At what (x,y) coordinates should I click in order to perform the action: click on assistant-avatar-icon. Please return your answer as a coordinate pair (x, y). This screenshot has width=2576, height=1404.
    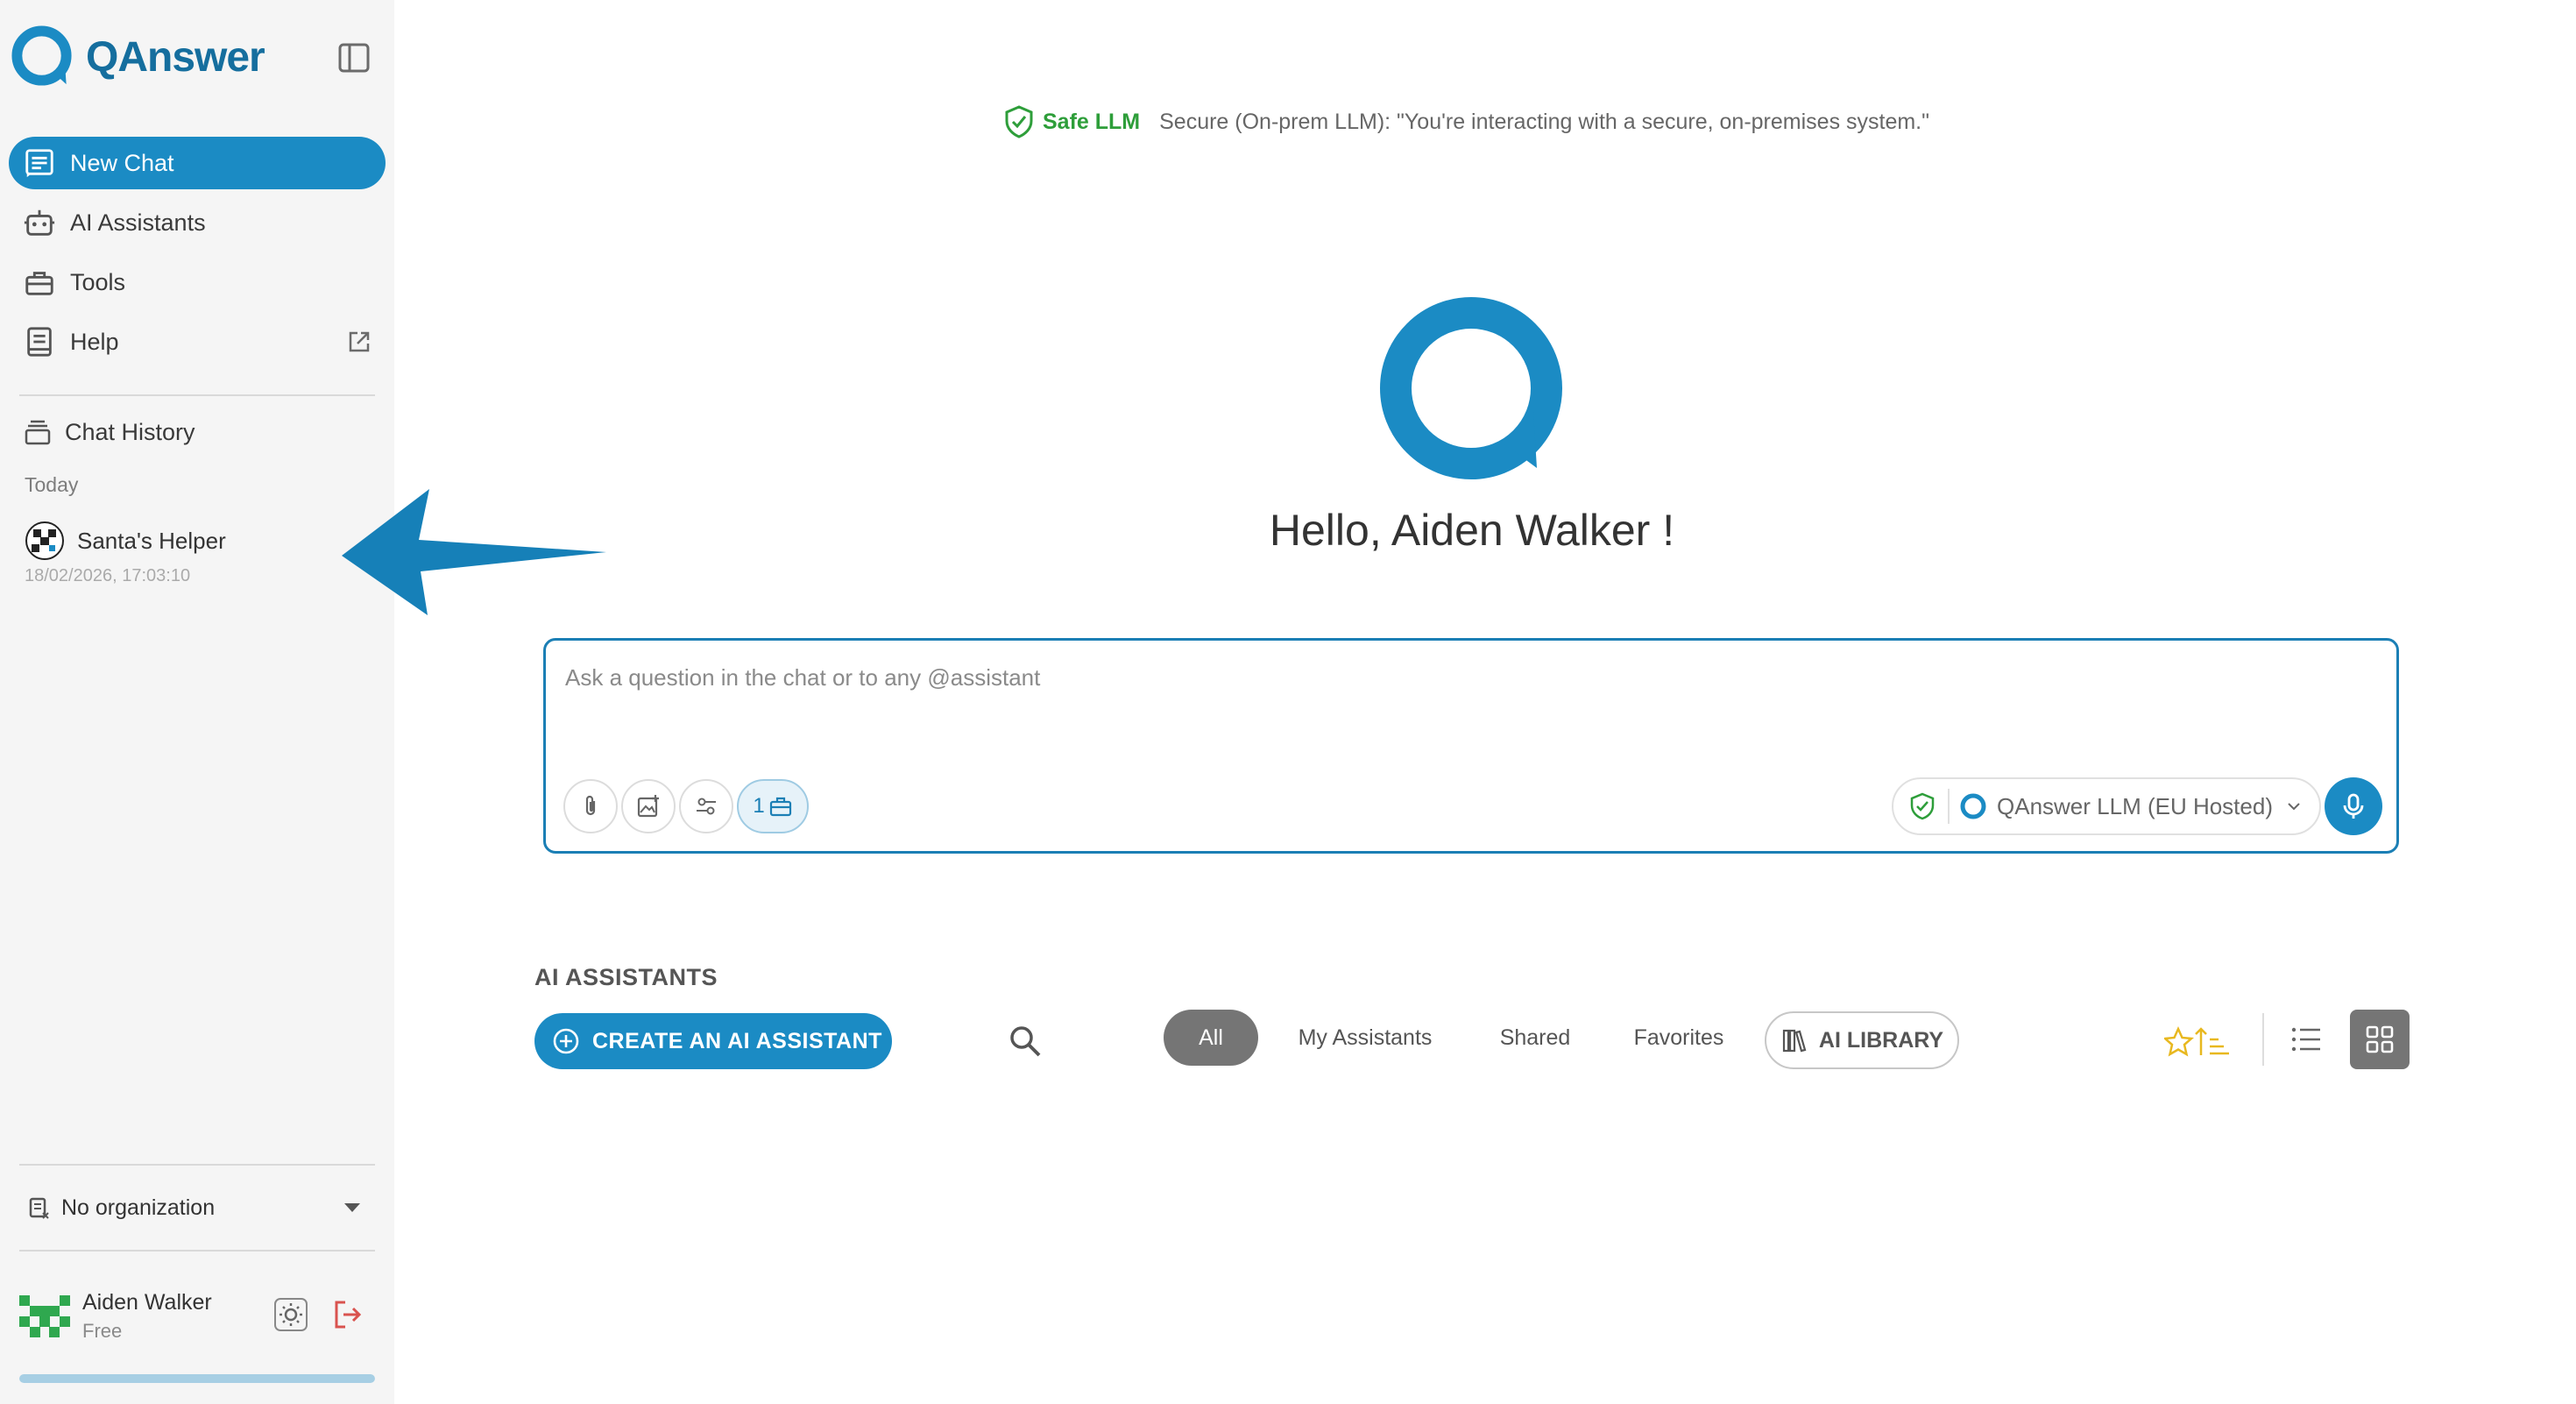
    Looking at the image, I should click on (44, 540).